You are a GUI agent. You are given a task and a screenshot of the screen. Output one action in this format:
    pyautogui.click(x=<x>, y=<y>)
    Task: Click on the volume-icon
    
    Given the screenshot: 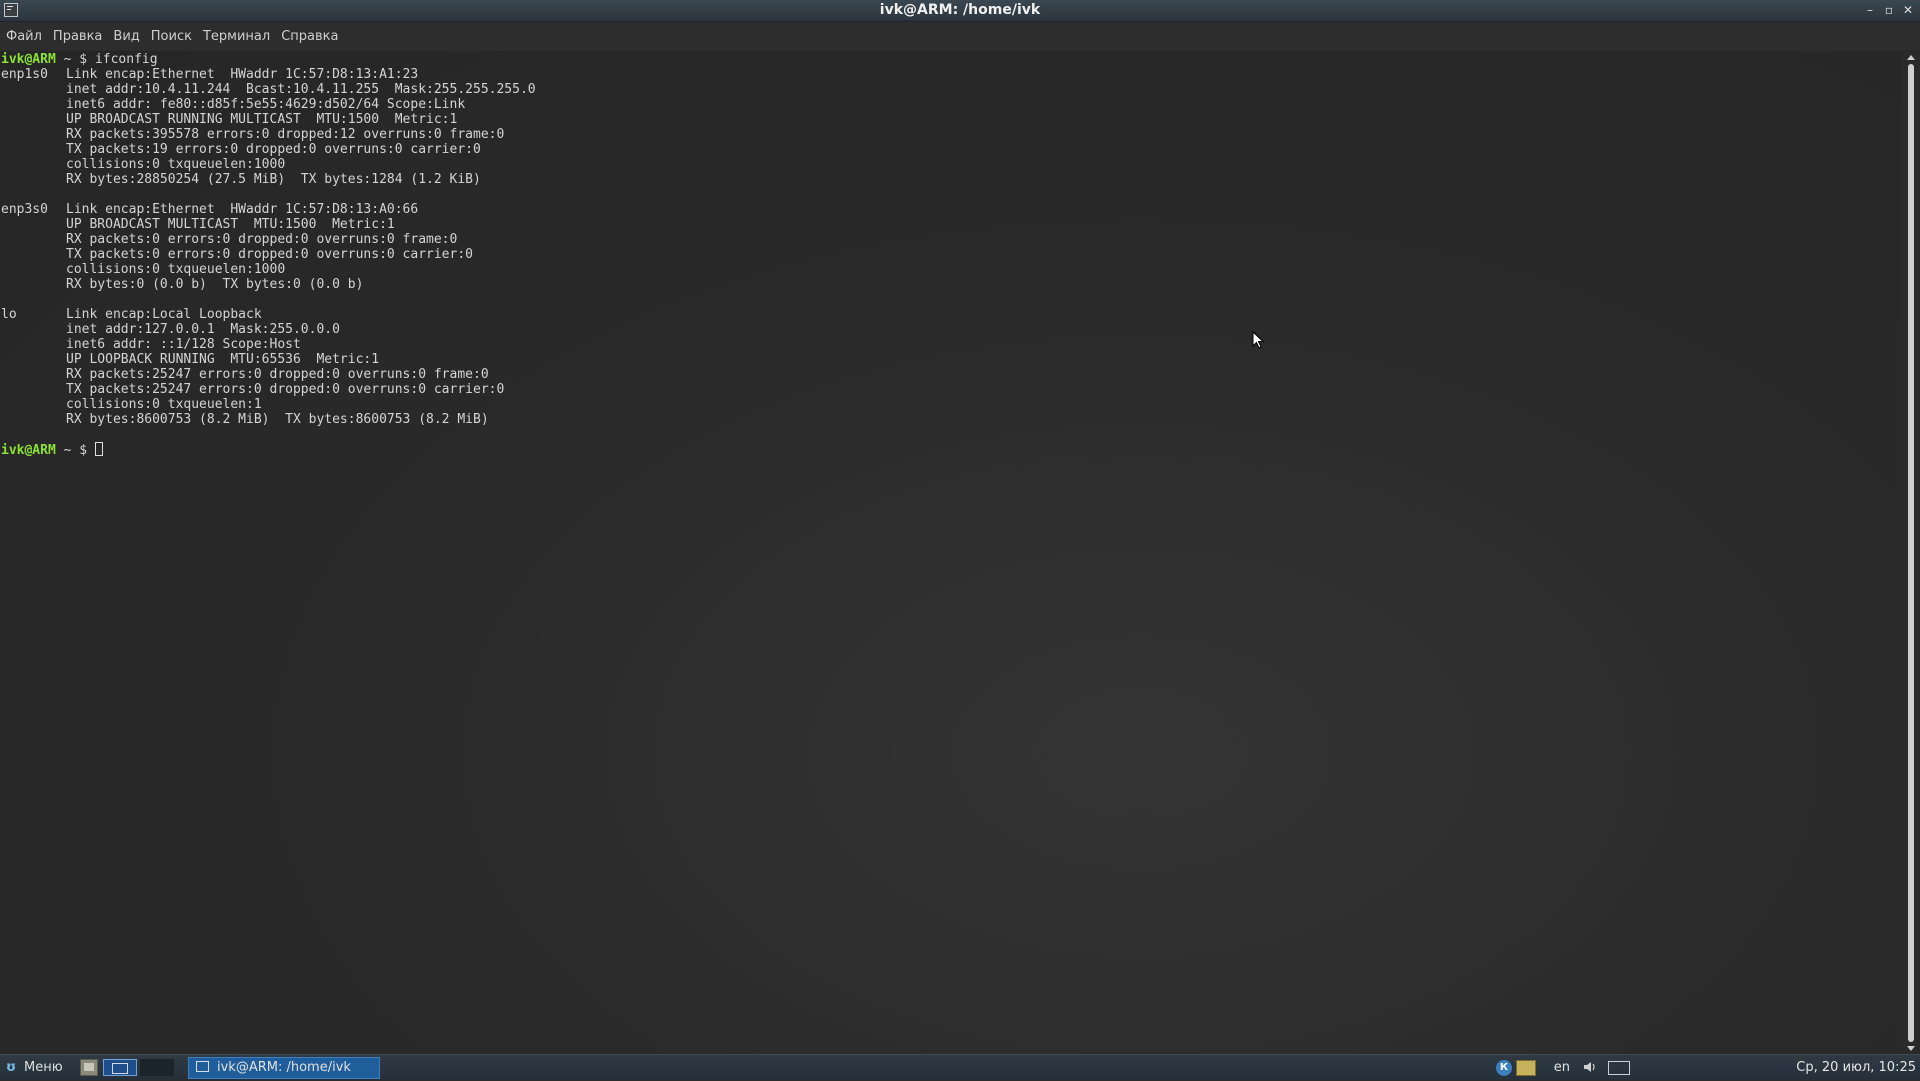 What is the action you would take?
    pyautogui.click(x=1590, y=1068)
    